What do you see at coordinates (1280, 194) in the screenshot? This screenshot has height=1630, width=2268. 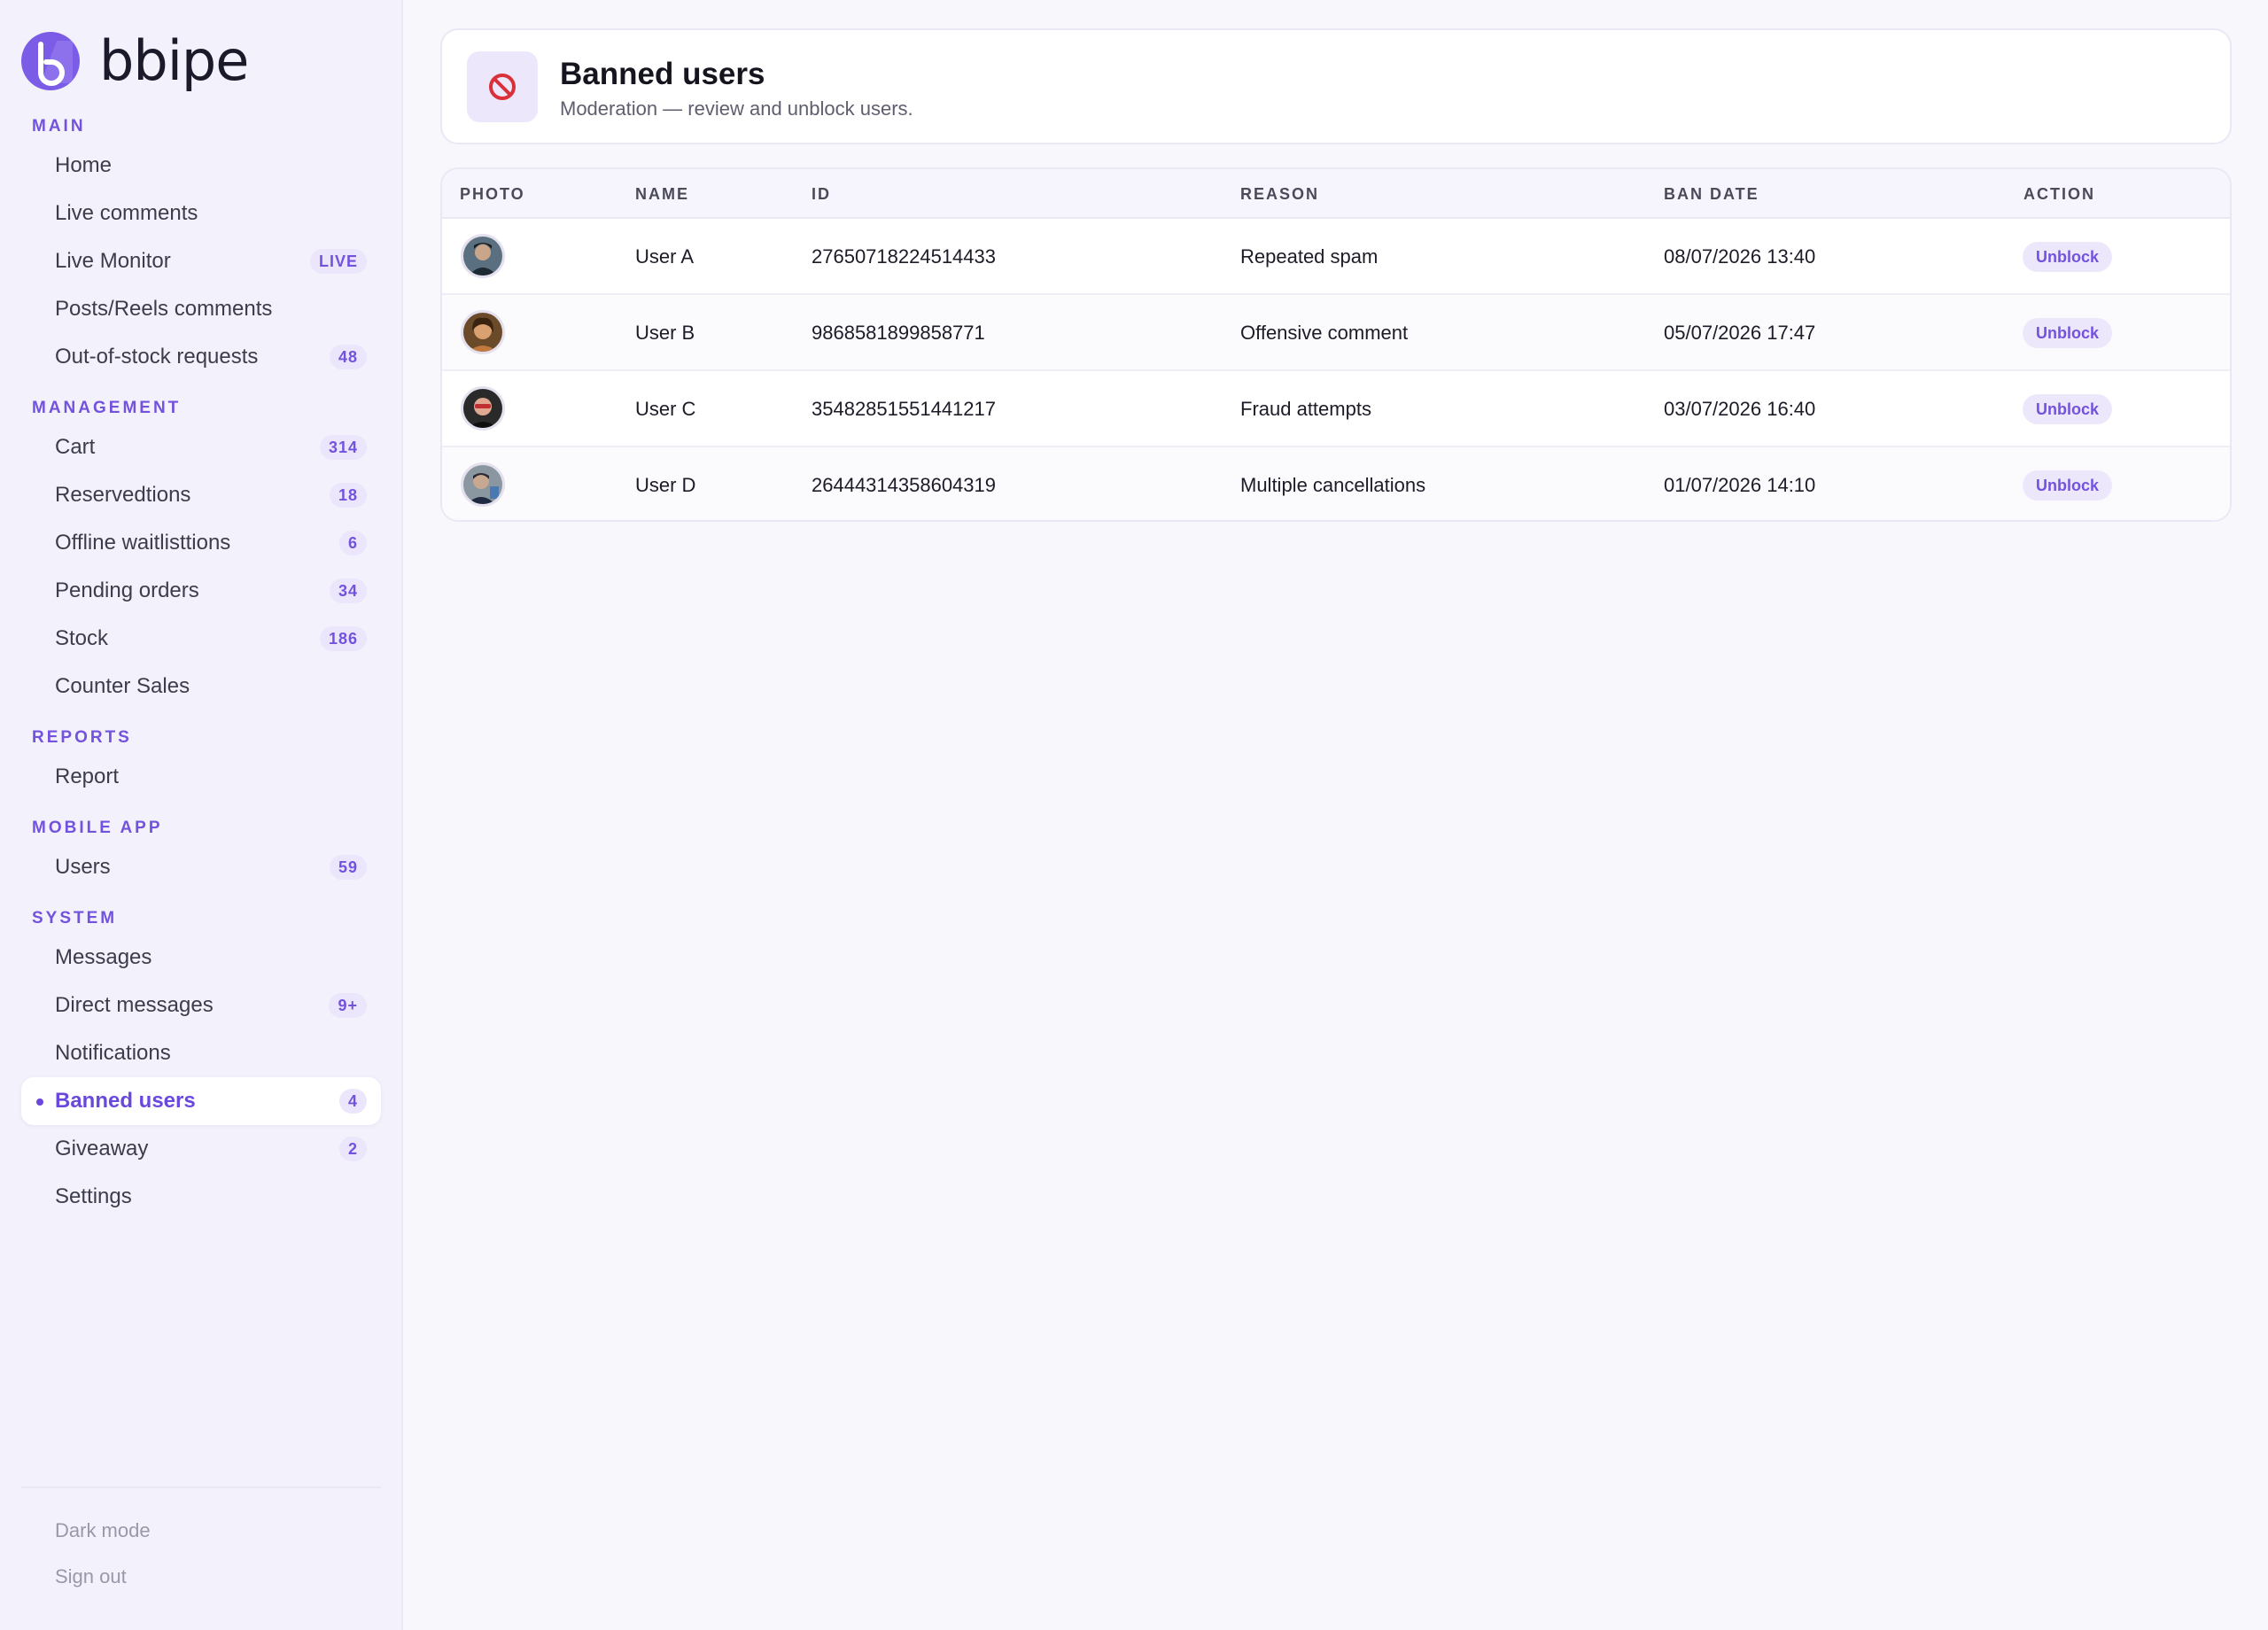 I see `column-header-reason: REASON` at bounding box center [1280, 194].